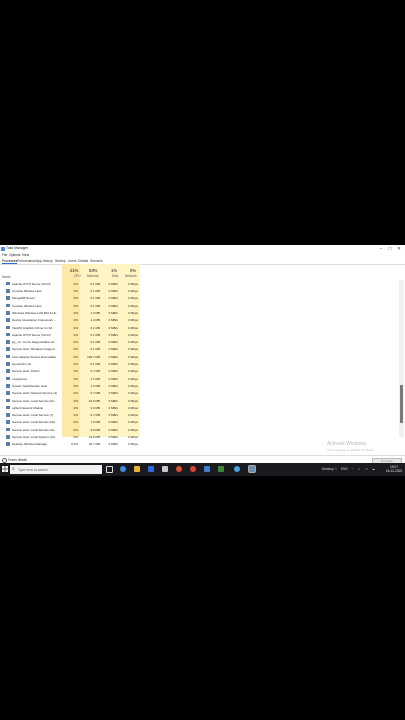 This screenshot has height=720, width=405. I want to click on store-icon, so click(151, 469).